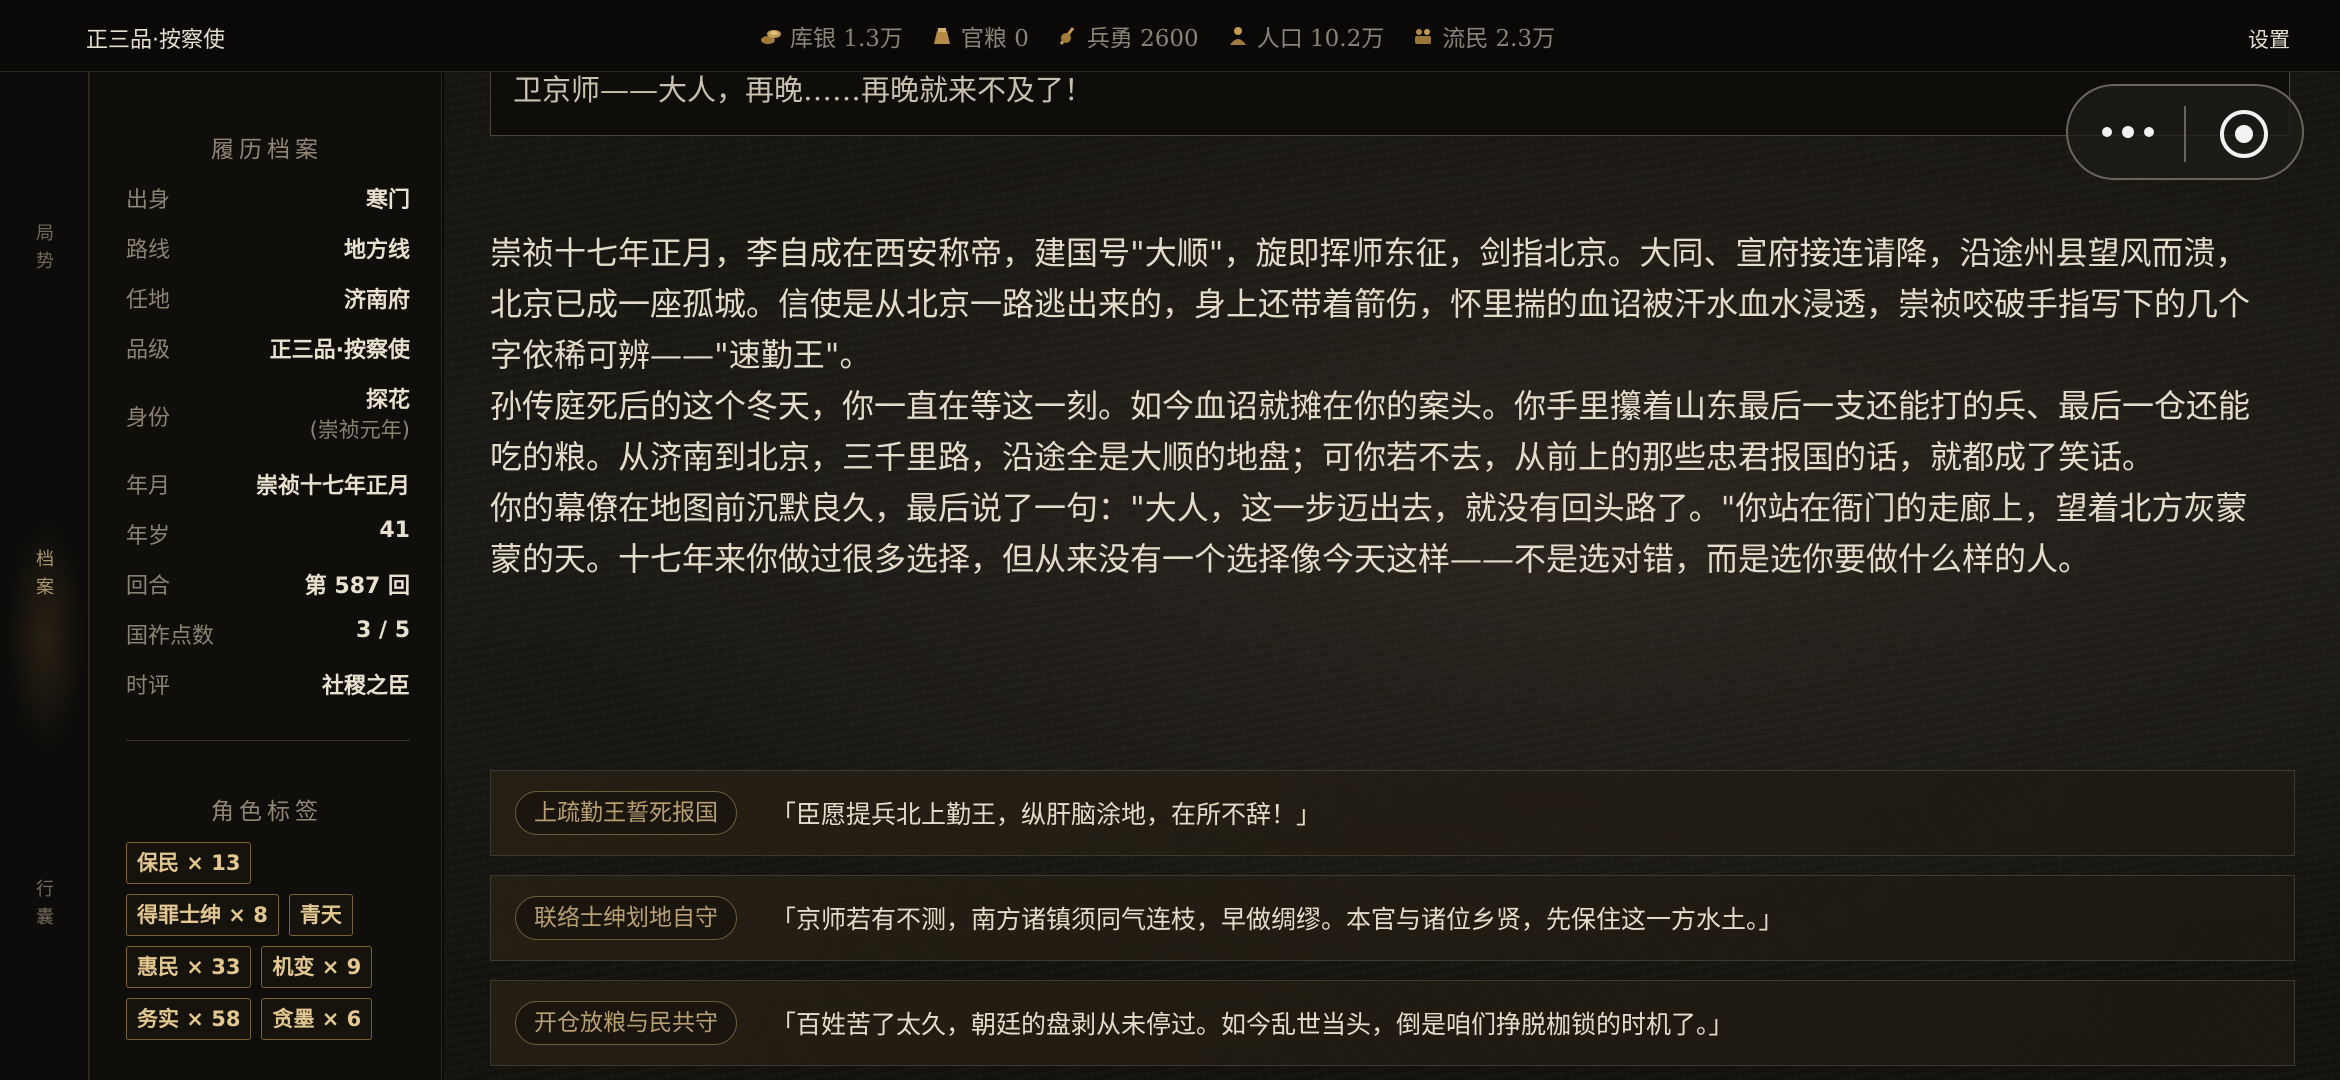 The image size is (2340, 1080). I want to click on resource-label: 官粮 0, so click(994, 39).